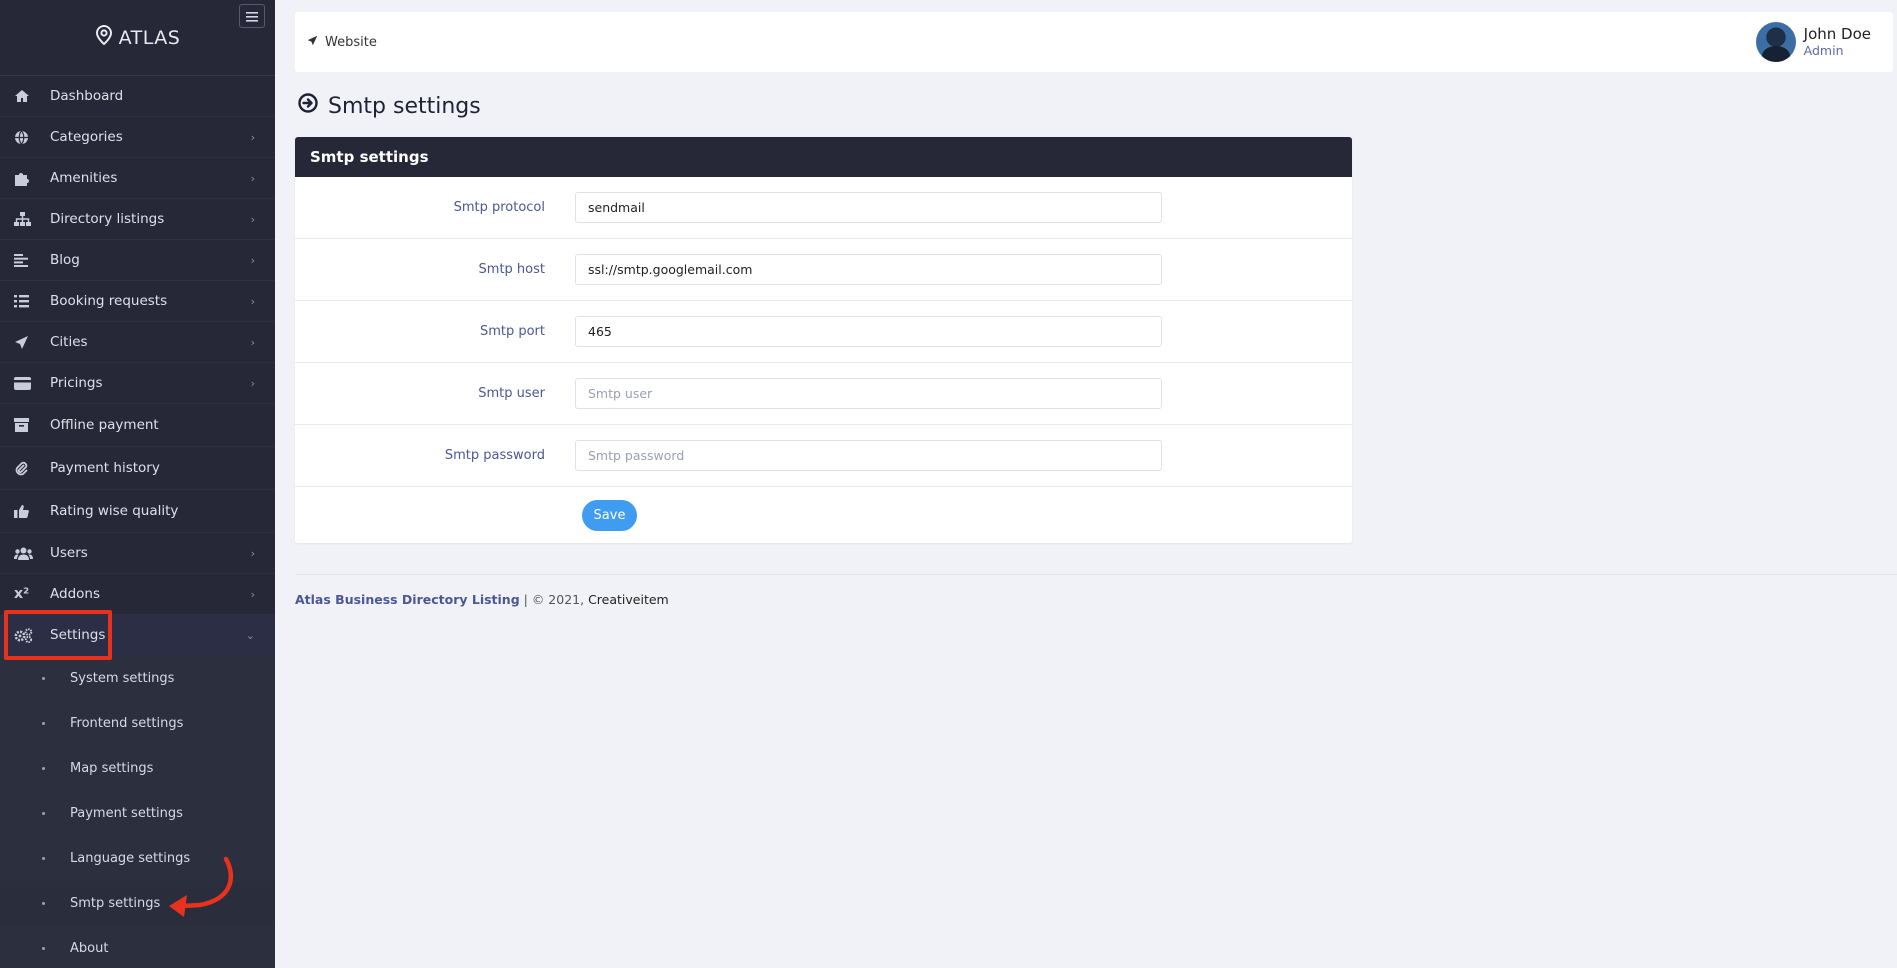  What do you see at coordinates (25, 96) in the screenshot?
I see `home-icon` at bounding box center [25, 96].